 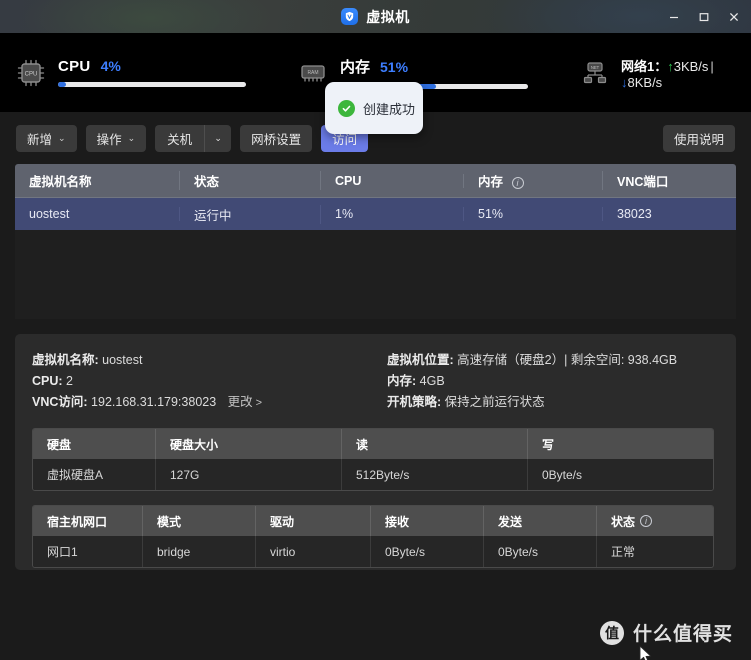 I want to click on column-header-memory: 内存 i, so click(x=533, y=180).